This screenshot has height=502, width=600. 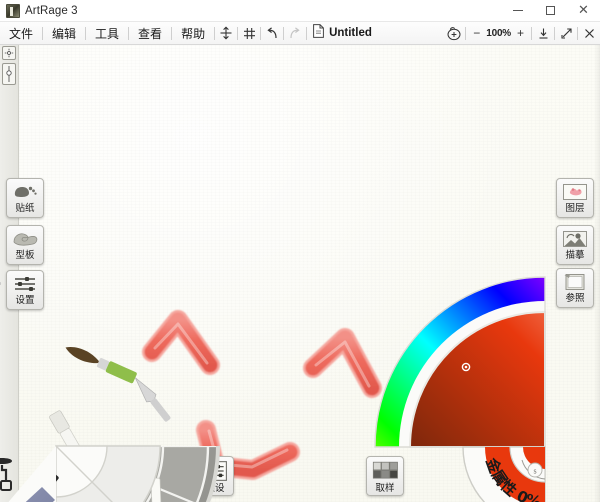 What do you see at coordinates (300, 11) in the screenshot?
I see `title-bar: ArtRage 3 ✕` at bounding box center [300, 11].